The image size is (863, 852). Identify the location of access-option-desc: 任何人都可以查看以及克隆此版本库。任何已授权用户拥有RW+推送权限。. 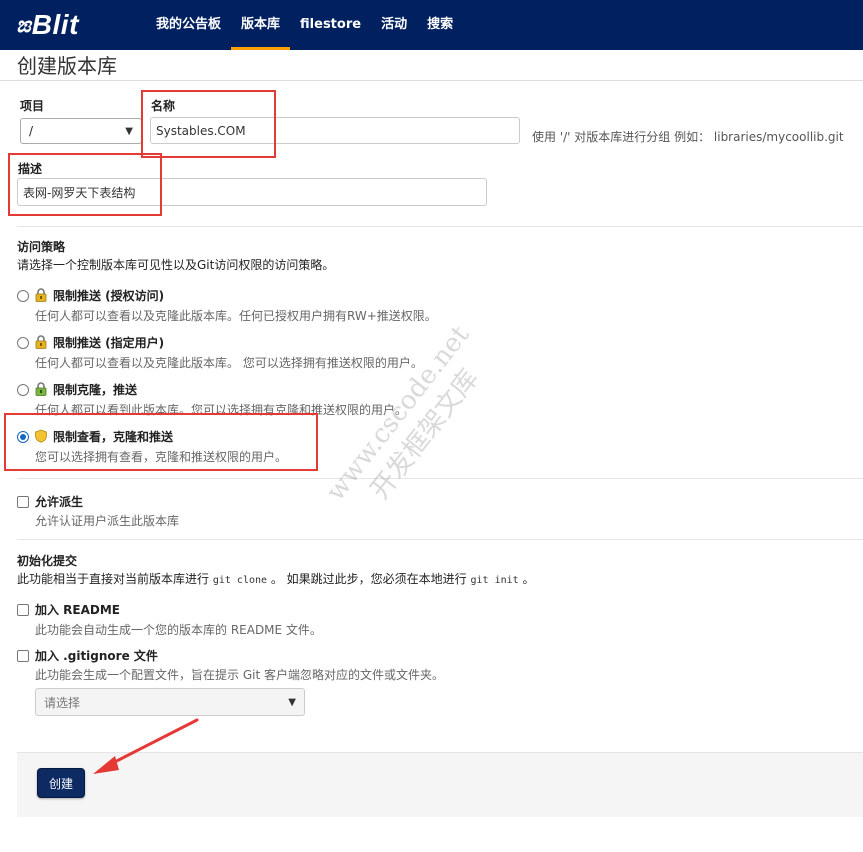
(236, 316).